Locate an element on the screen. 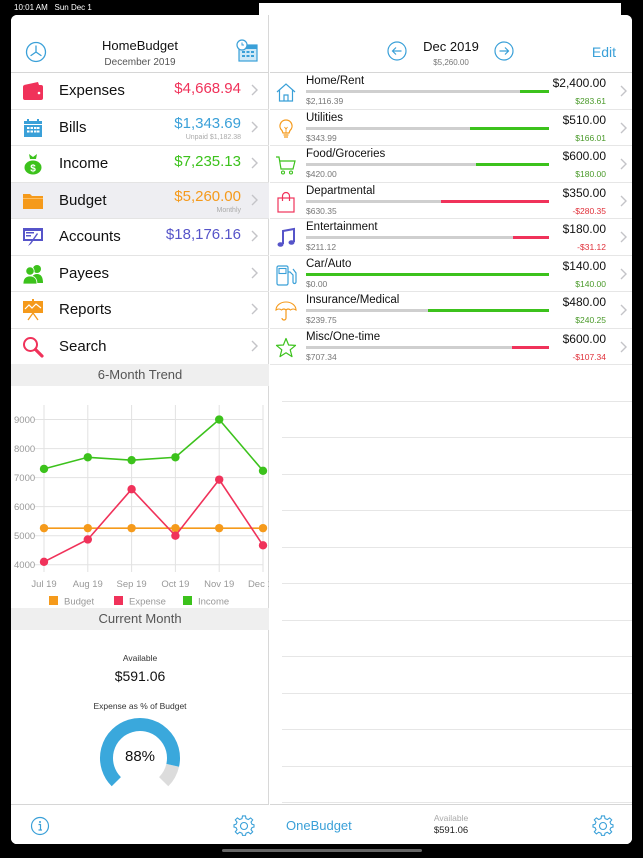 Image resolution: width=643 pixels, height=858 pixels. calendar-clock-button is located at coordinates (247, 53).